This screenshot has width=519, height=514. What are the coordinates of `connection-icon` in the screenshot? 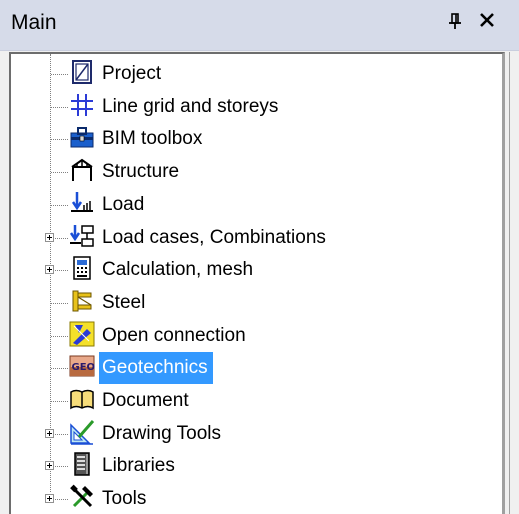 It's located at (83, 335).